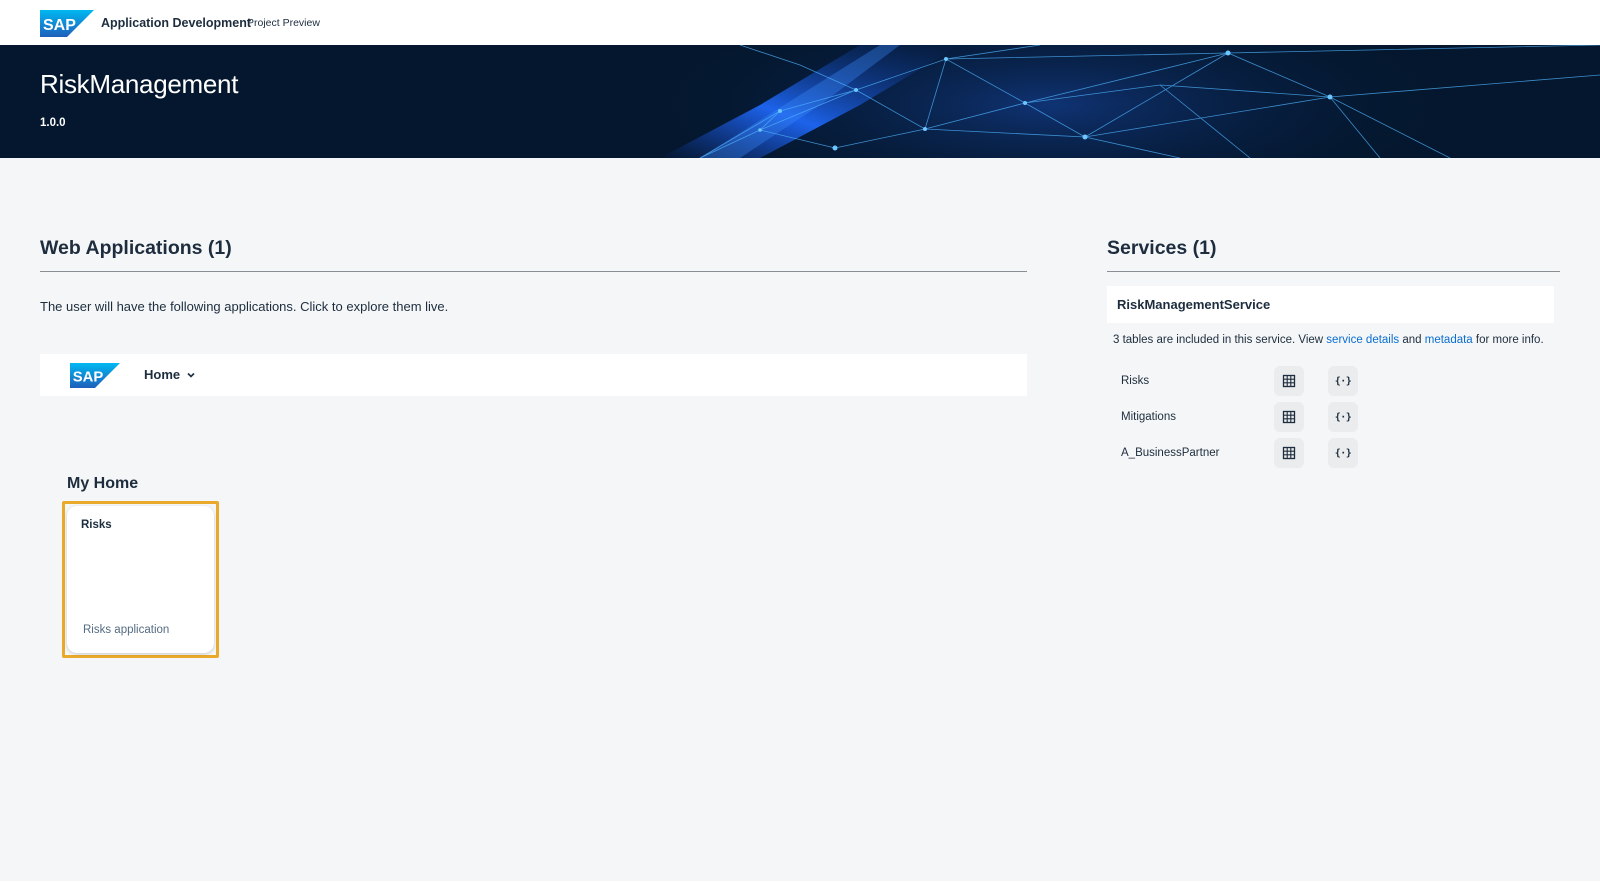  I want to click on launchpad-preview-header: SAP Home, so click(533, 375).